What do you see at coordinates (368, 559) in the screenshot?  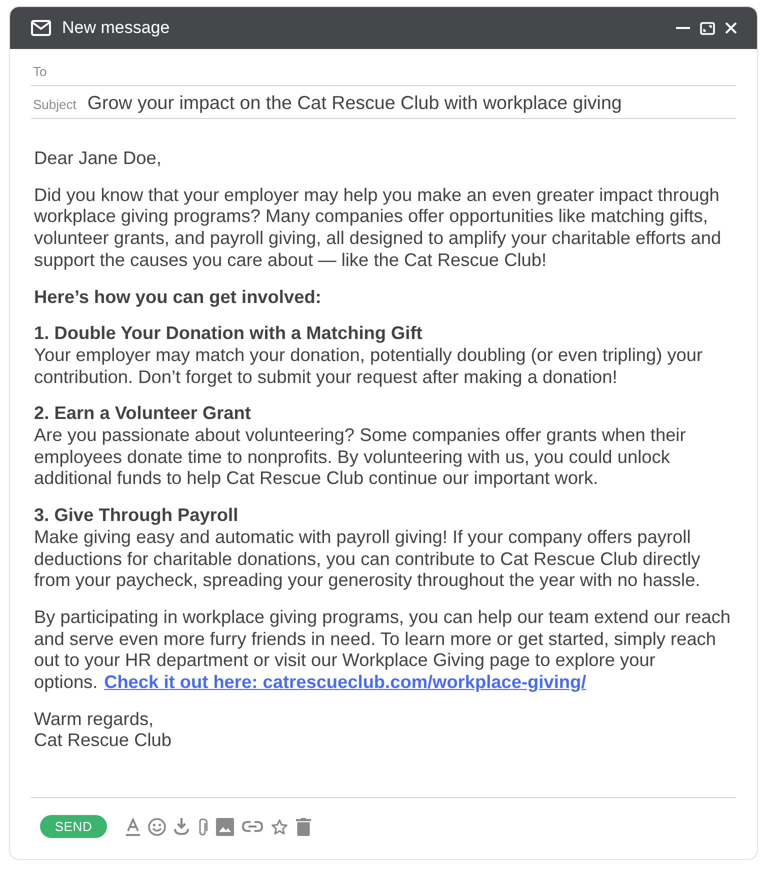 I see `step-paragraph: Make giving easy and automatic with payroll giving! If your company offers payroll deductions for charitable donations, you can contribute to Cat Rescue Club directly from your paycheck, spreading your generosity throughout the year with no hassle.` at bounding box center [368, 559].